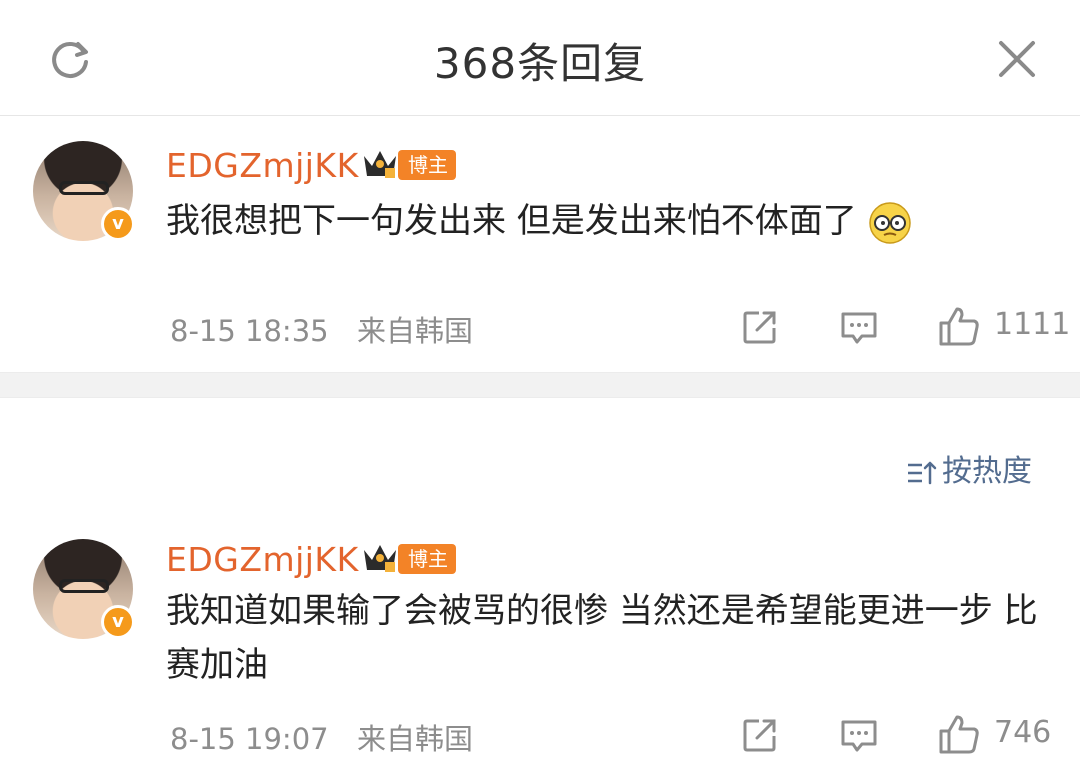 This screenshot has height=782, width=1080. Describe the element at coordinates (1032, 324) in the screenshot. I see `like-count: 1111` at that location.